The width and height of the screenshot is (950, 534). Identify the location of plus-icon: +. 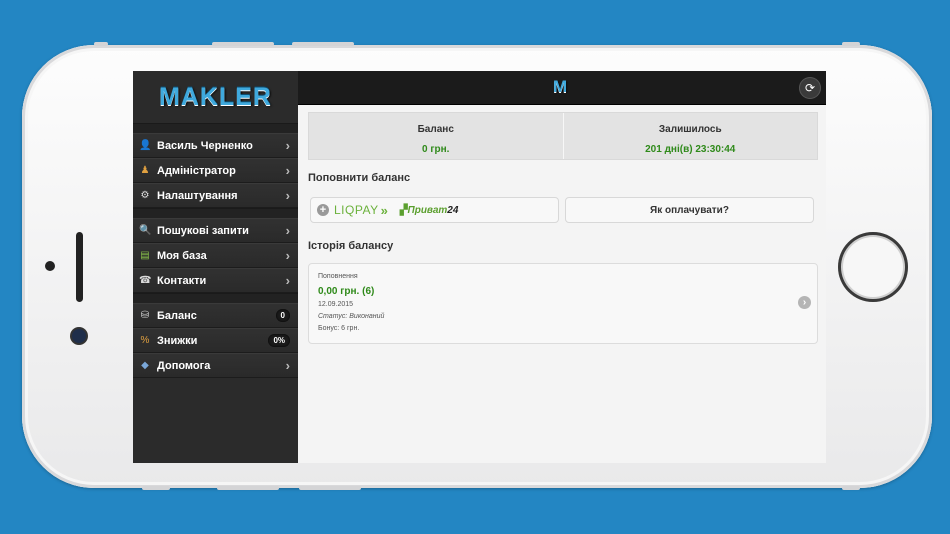
(323, 210).